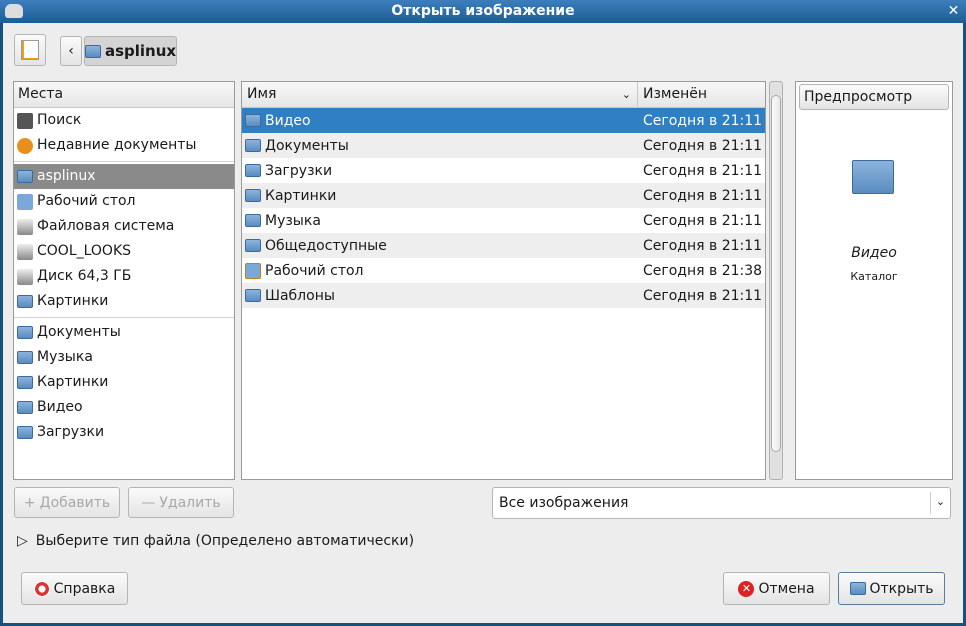  What do you see at coordinates (503, 295) in the screenshot?
I see `file-row: Шаблоны Сегодня в 21:11` at bounding box center [503, 295].